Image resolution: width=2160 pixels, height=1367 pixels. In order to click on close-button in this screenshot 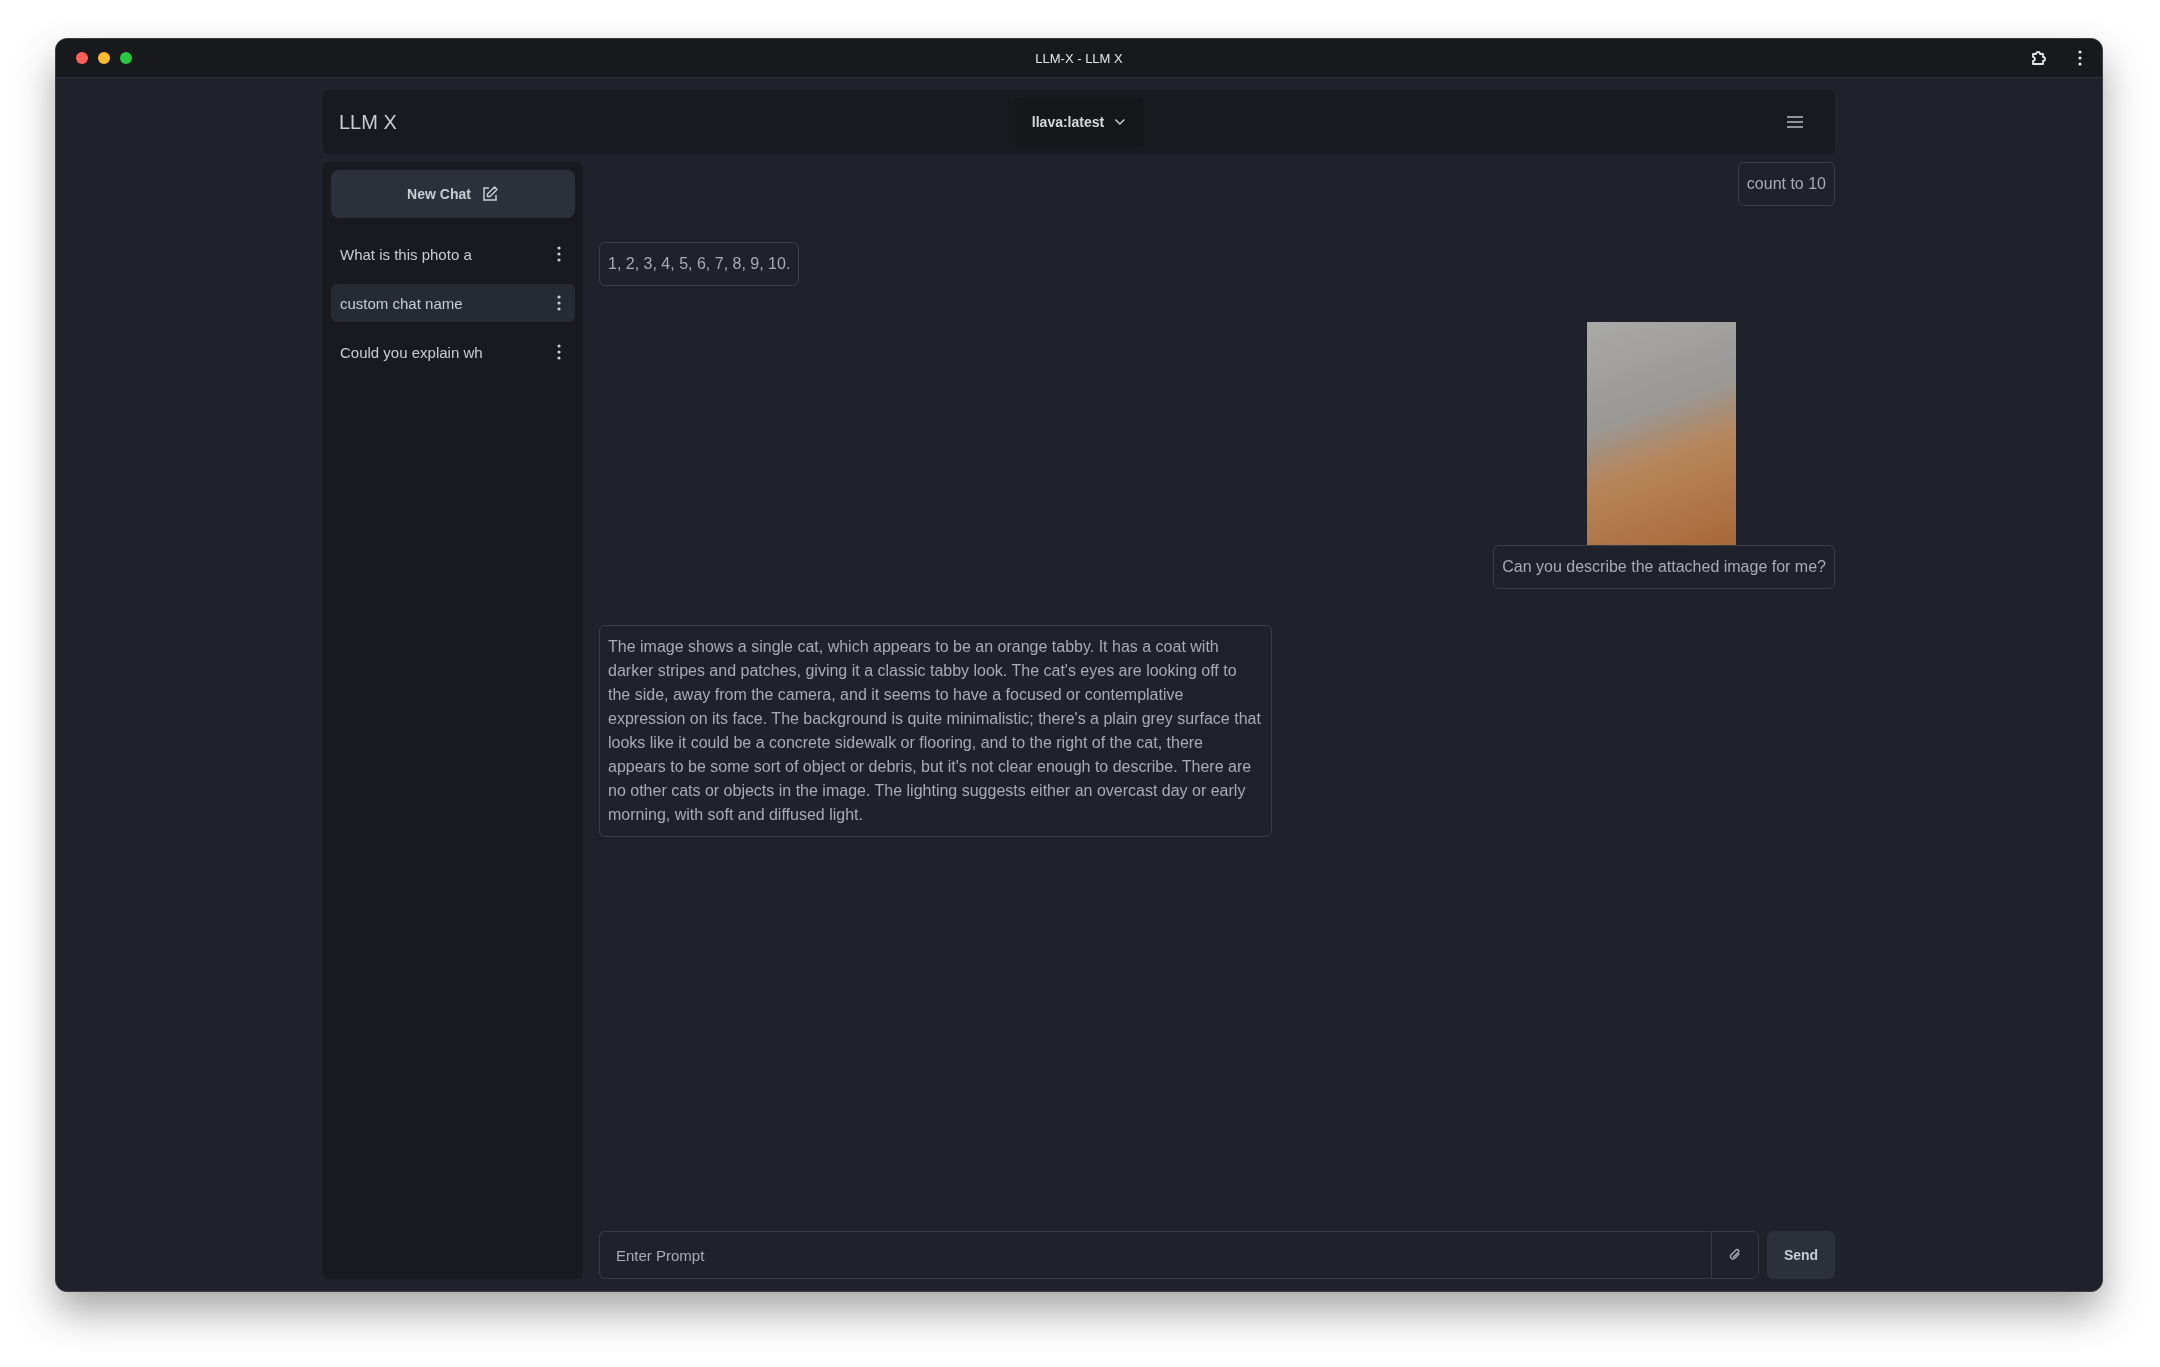, I will do `click(82, 58)`.